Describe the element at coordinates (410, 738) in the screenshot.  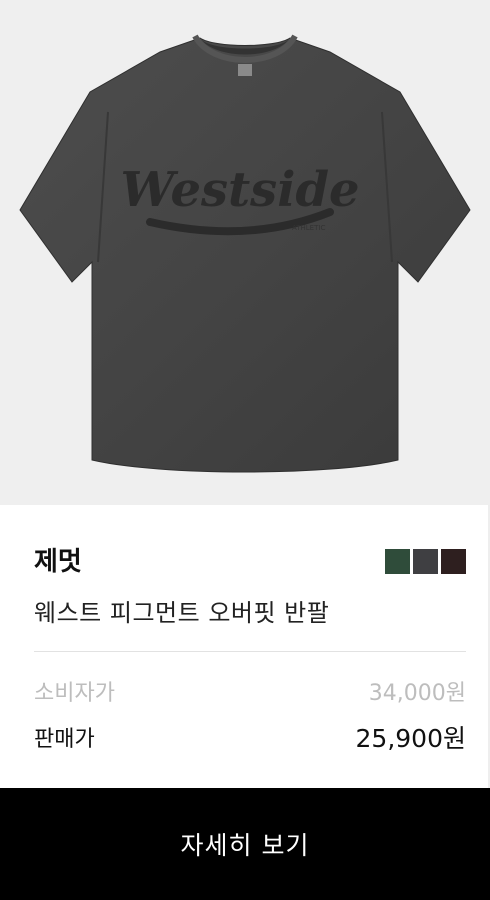
I see `sale-price-value: 25,900원` at that location.